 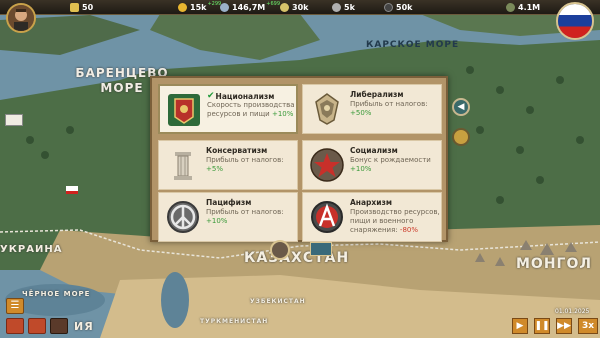 I want to click on back-arrow-button: ◀, so click(x=461, y=107).